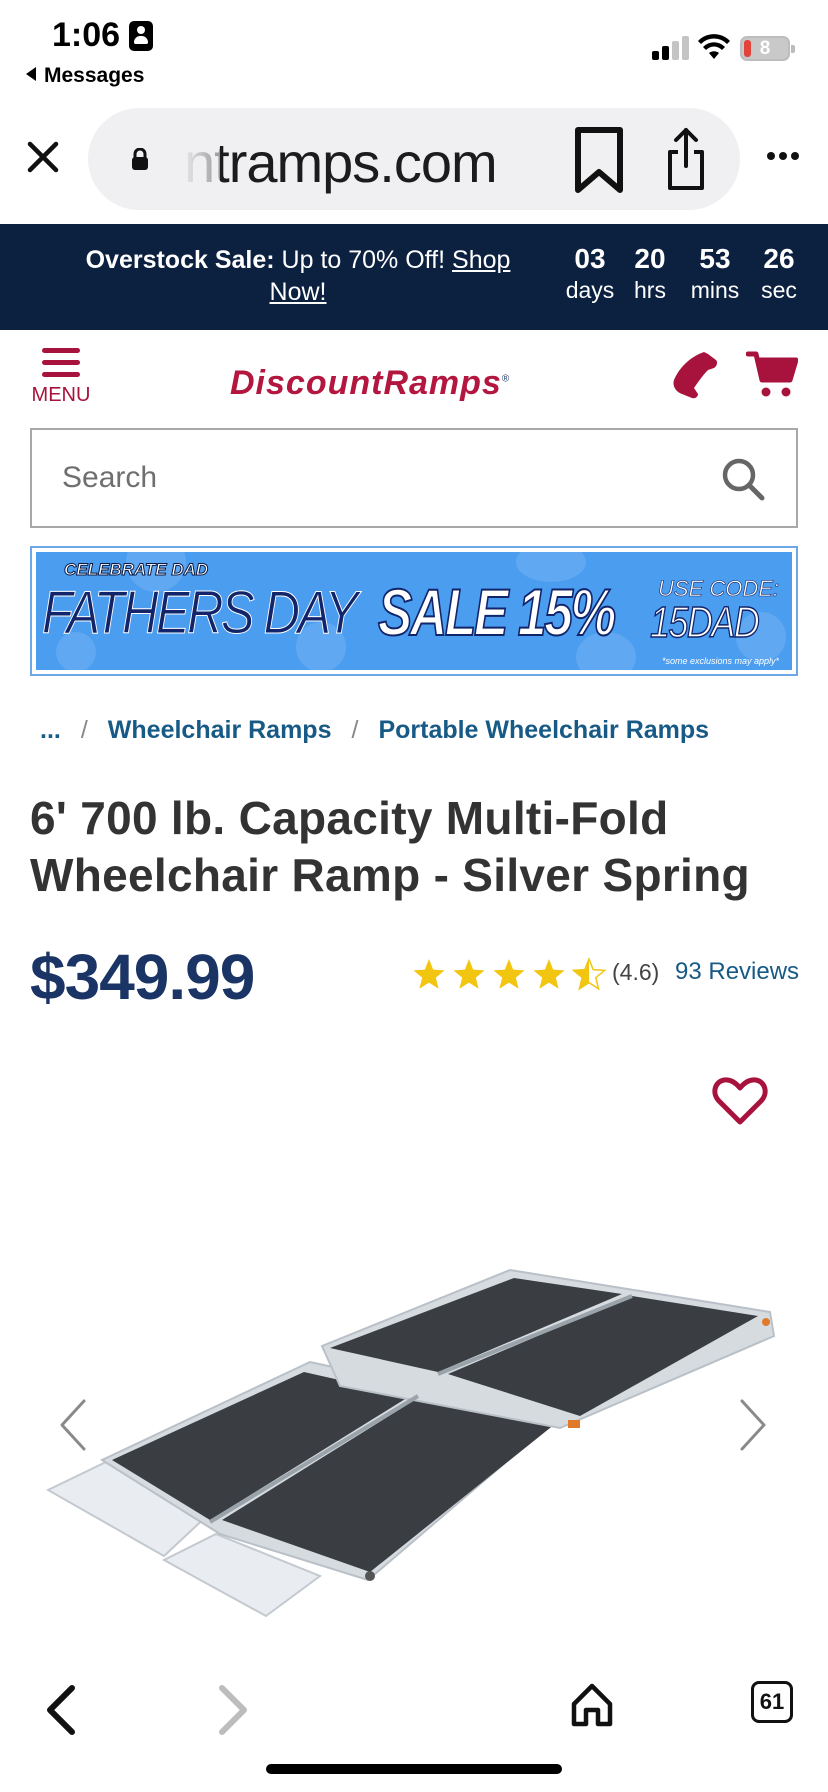 This screenshot has height=1792, width=828. I want to click on phone-icon, so click(693, 375).